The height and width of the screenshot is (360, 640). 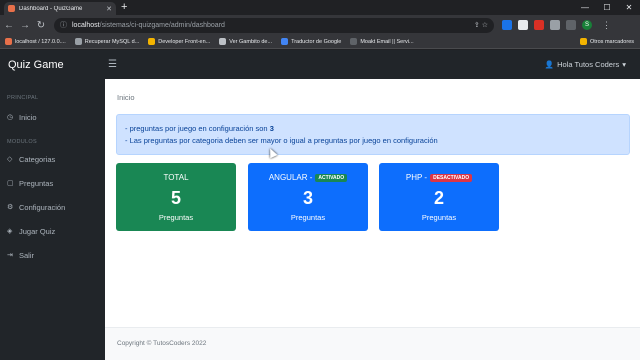 What do you see at coordinates (162, 25) in the screenshot?
I see `url-path: /sistemas/ci-quizgame/admin/dashboard` at bounding box center [162, 25].